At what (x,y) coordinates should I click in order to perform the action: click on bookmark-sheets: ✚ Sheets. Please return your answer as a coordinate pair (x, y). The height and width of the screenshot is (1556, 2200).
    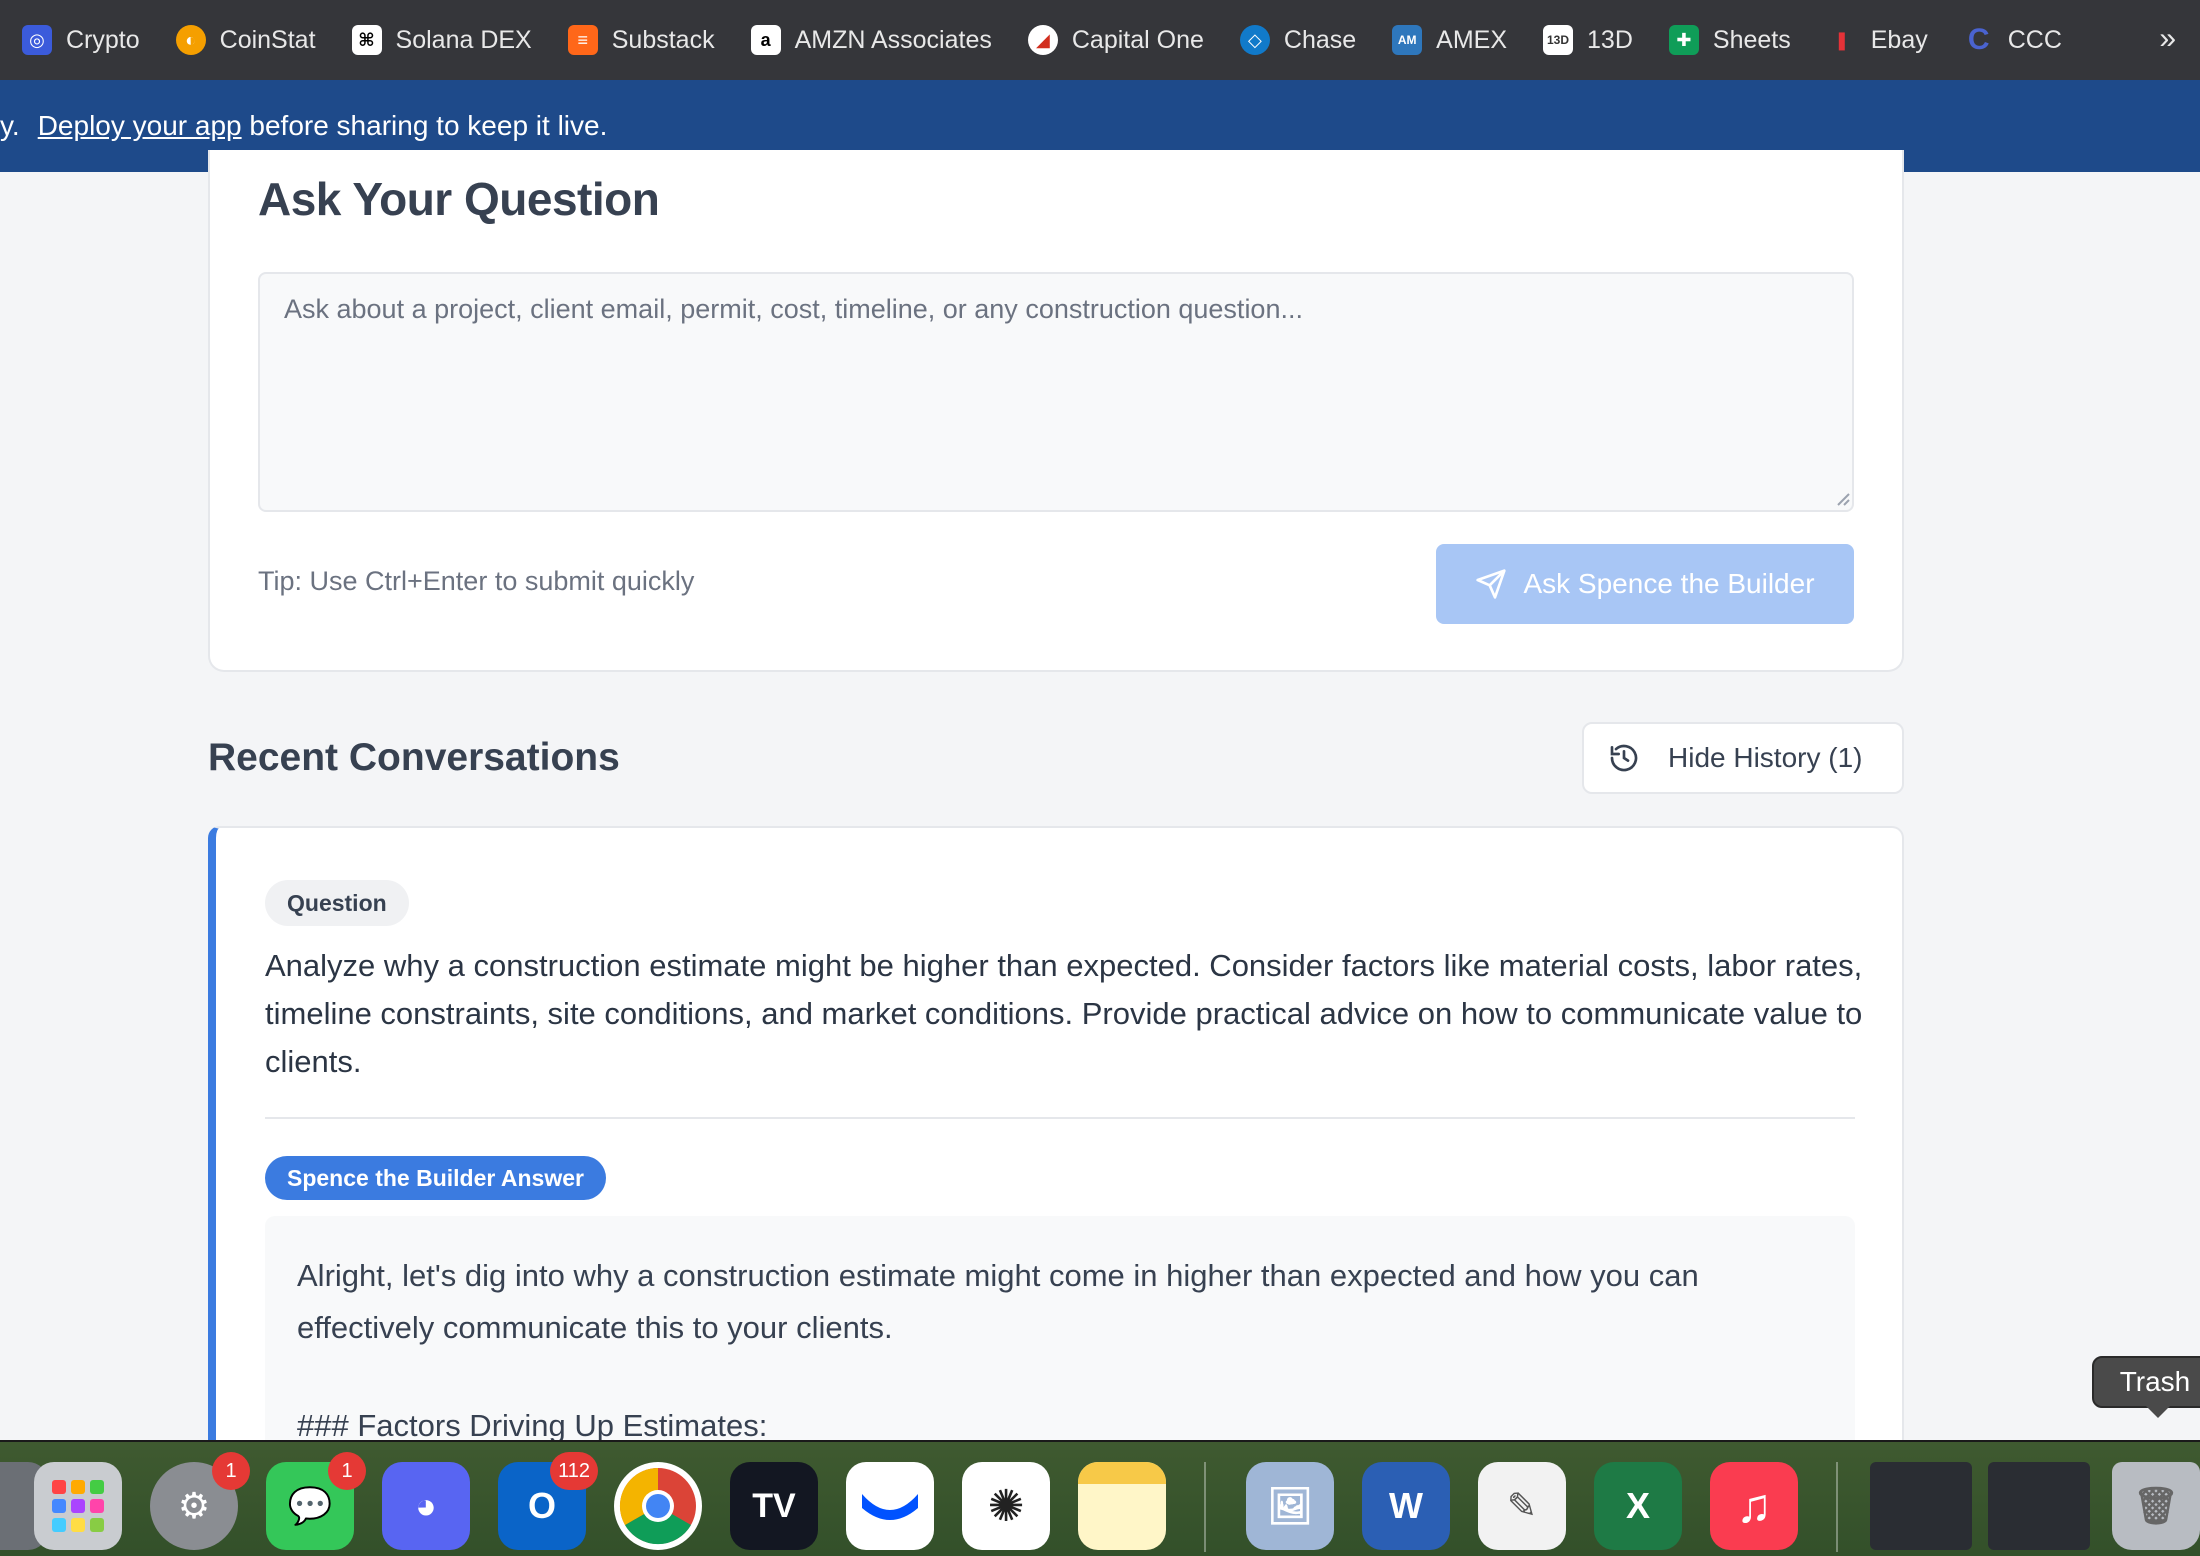
    Looking at the image, I should click on (1729, 40).